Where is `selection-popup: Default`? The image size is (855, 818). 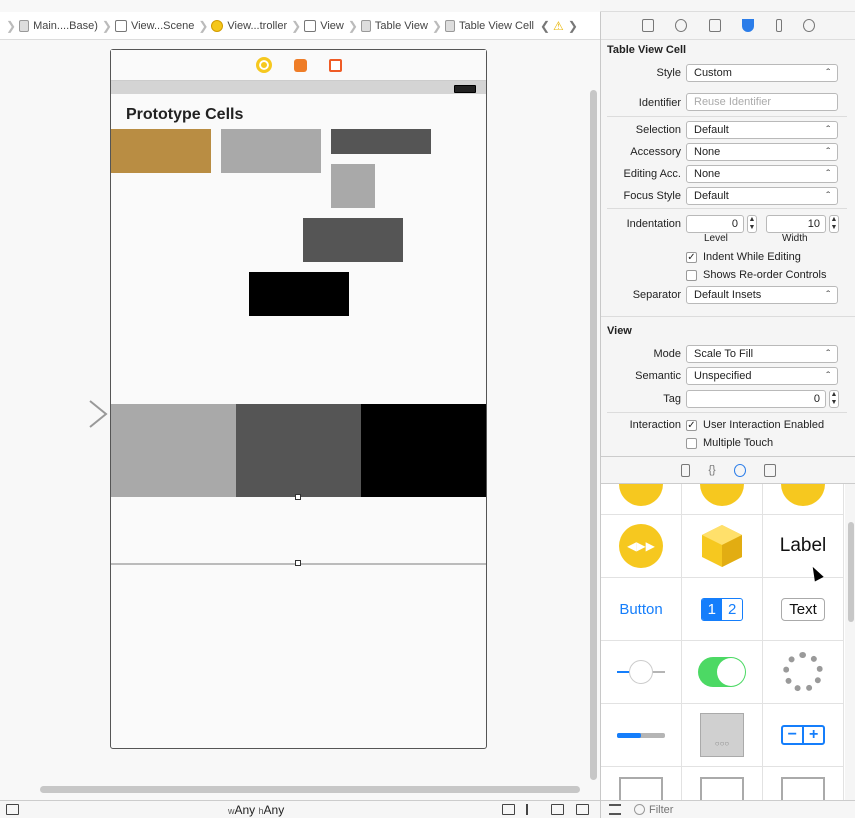
selection-popup: Default is located at coordinates (762, 130).